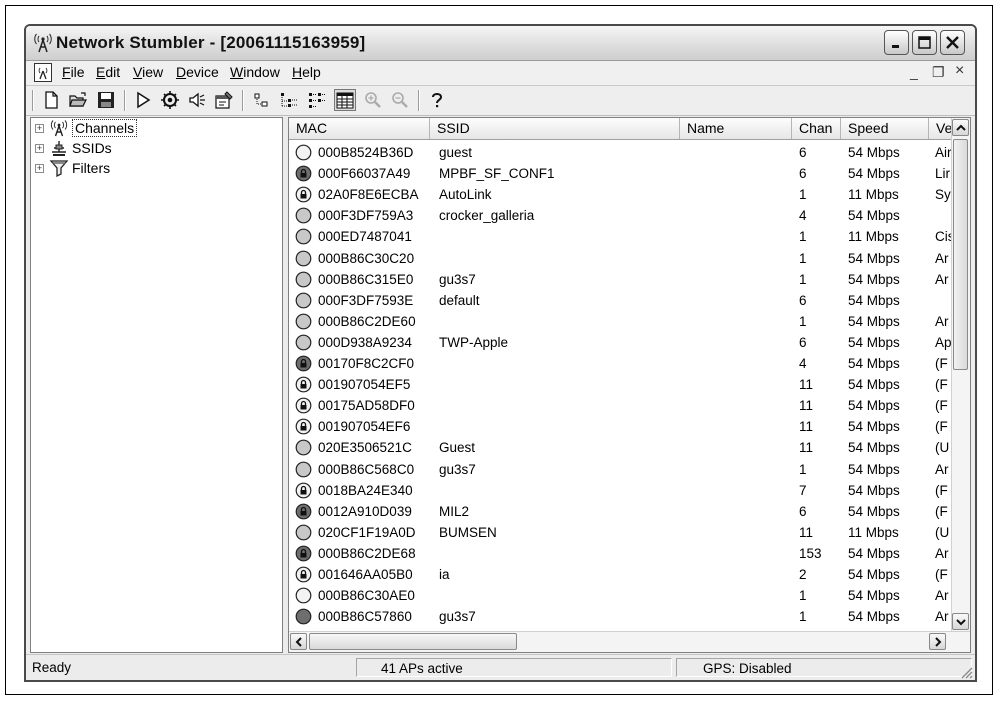 The image size is (1000, 702). I want to click on scan-toggle-button, so click(143, 100).